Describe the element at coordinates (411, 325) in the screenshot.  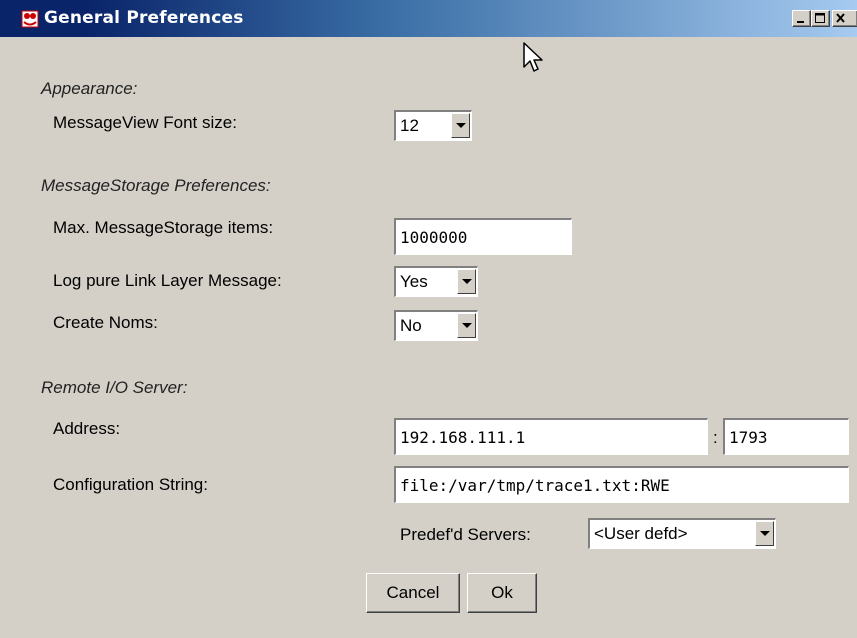
I see `create-noms-value: No` at that location.